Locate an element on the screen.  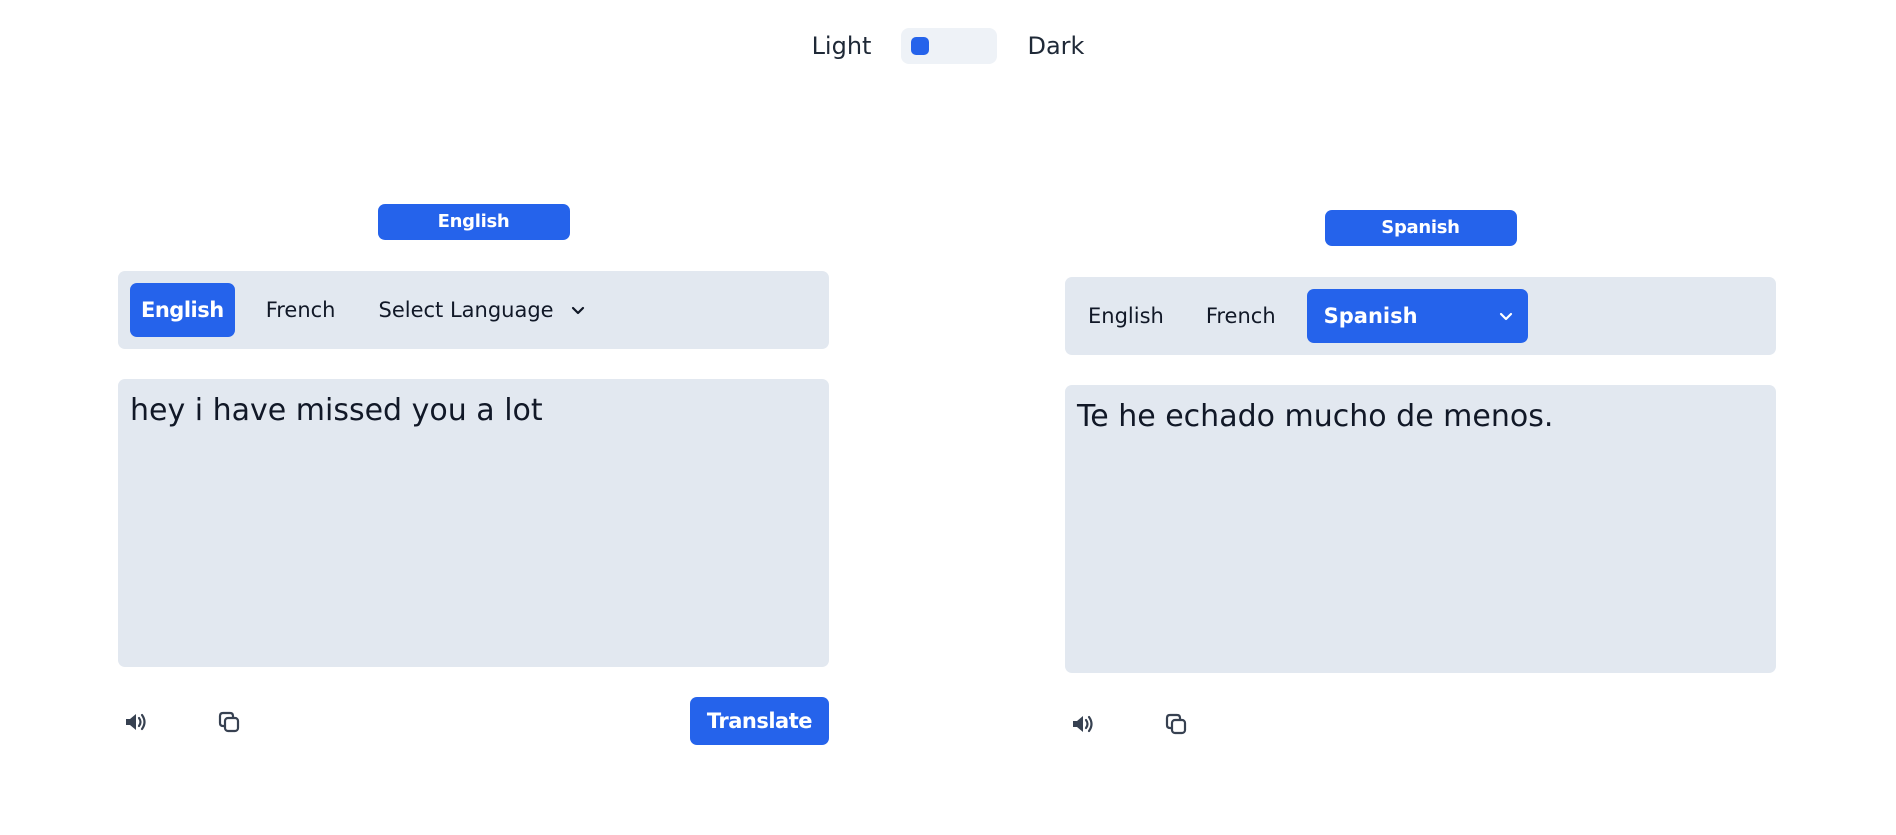
source-tab-french: French is located at coordinates (301, 310).